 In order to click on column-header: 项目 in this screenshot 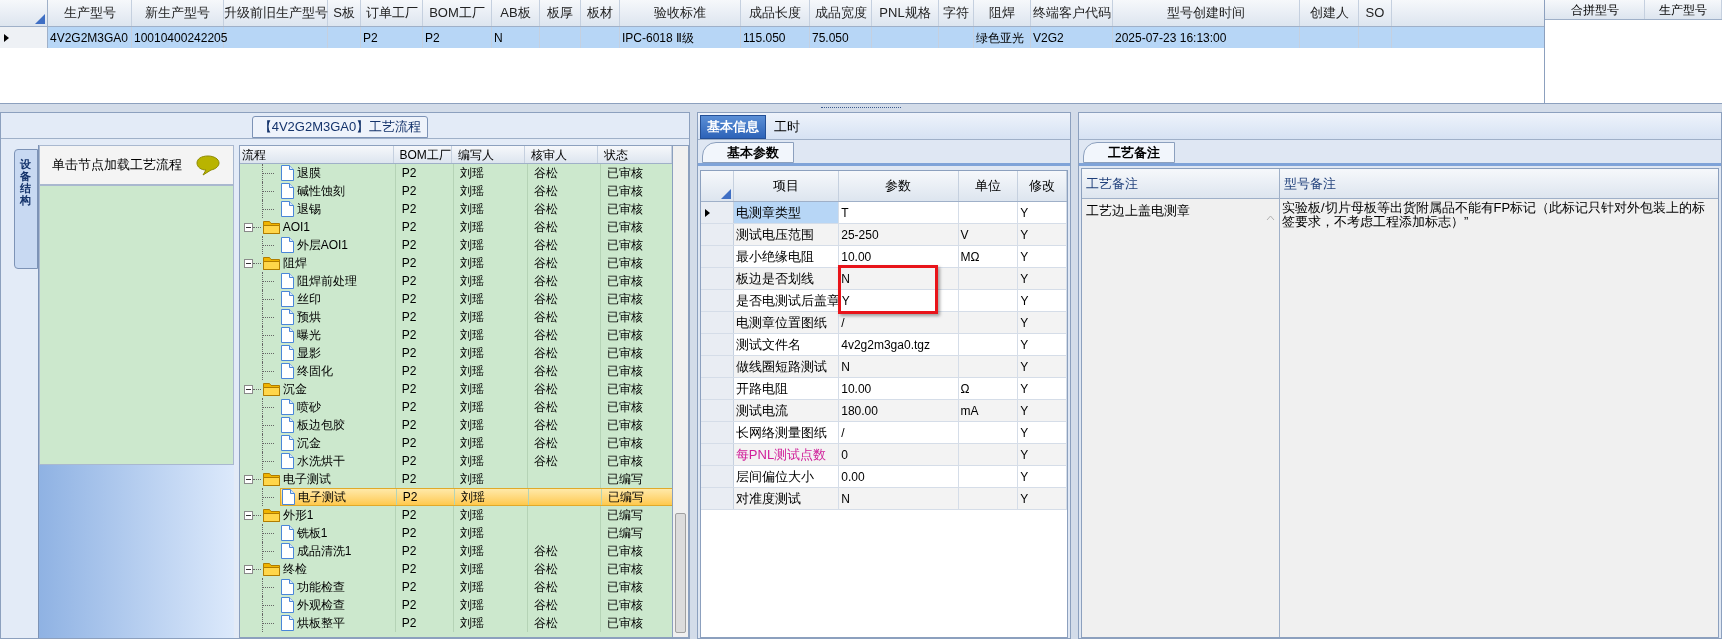, I will do `click(786, 186)`.